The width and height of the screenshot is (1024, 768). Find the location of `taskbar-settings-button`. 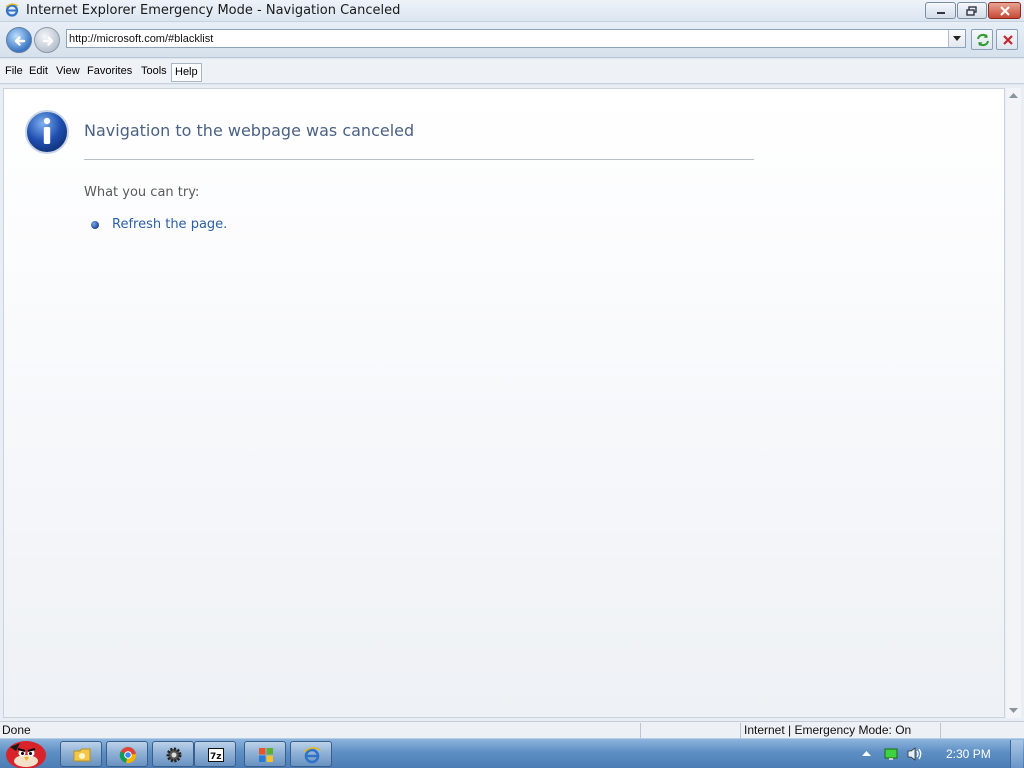

taskbar-settings-button is located at coordinates (173, 754).